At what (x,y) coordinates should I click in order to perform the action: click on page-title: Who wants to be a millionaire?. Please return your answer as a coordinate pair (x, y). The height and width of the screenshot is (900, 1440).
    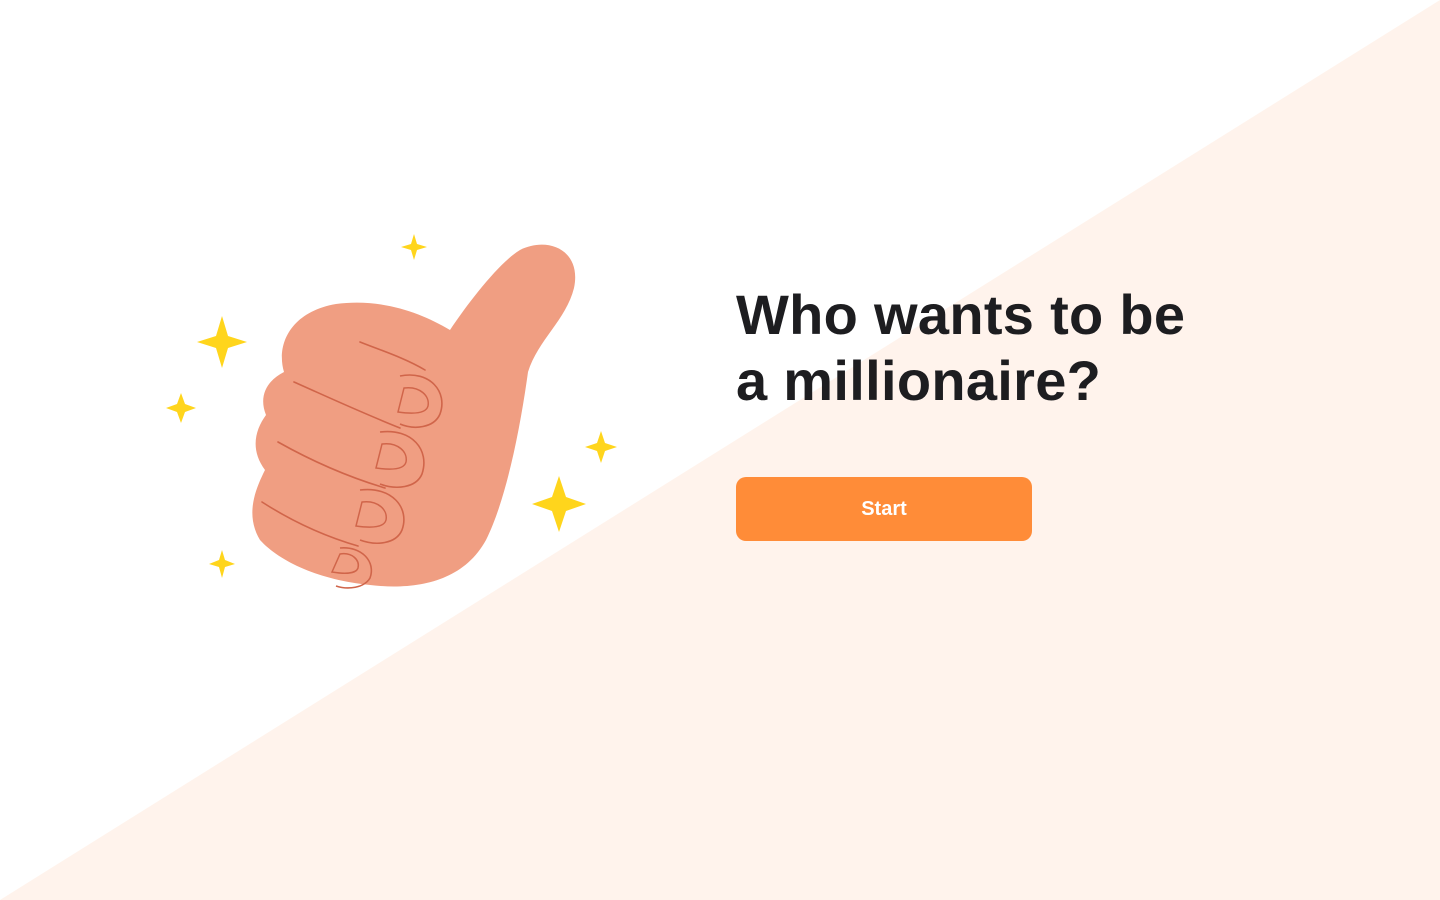
    Looking at the image, I should click on (1036, 348).